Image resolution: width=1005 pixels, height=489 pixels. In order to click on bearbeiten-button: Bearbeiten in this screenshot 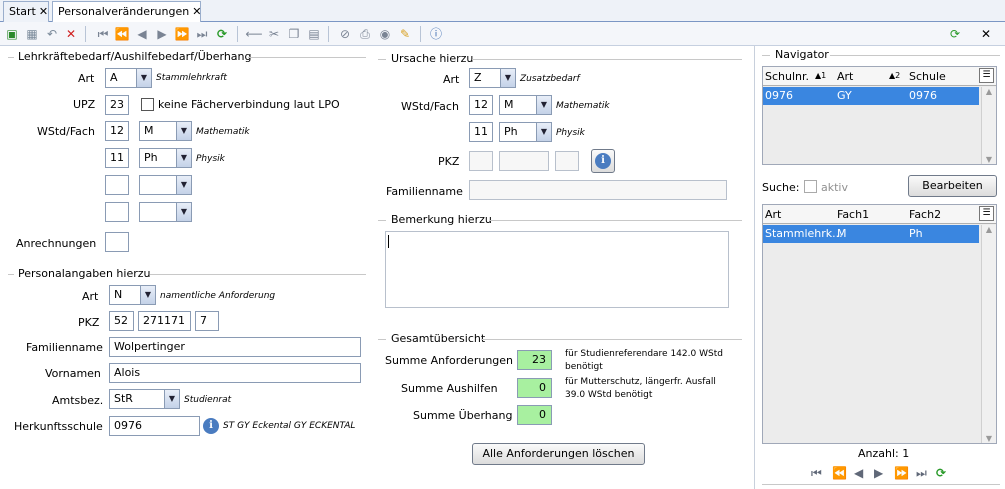, I will do `click(952, 186)`.